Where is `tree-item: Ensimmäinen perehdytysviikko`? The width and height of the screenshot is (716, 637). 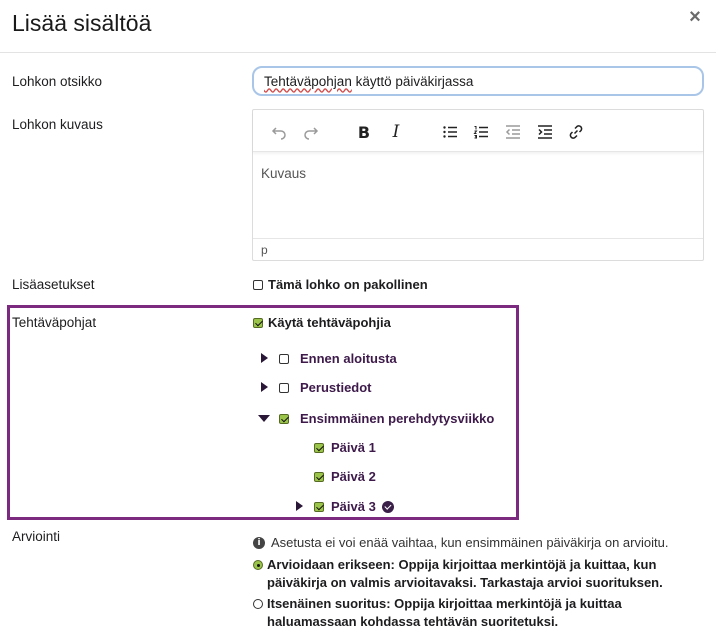 tree-item: Ensimmäinen perehdytysviikko is located at coordinates (386, 418).